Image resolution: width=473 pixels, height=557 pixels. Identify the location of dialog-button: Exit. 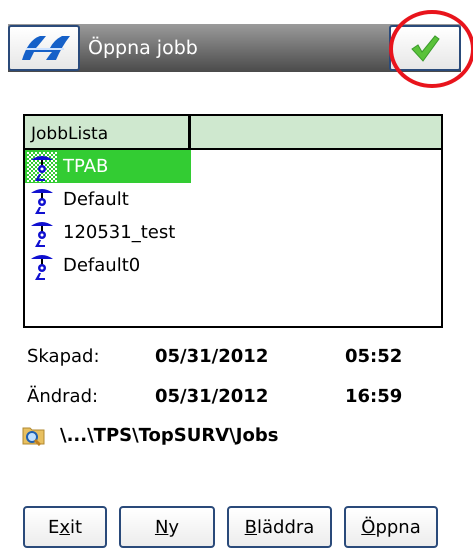
(65, 527).